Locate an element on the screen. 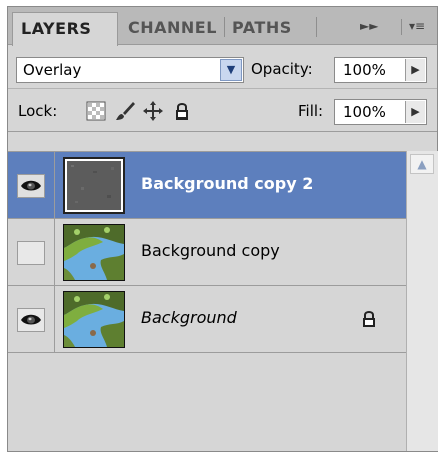 The image size is (442, 454). expand-panel-icon: ►► is located at coordinates (369, 26).